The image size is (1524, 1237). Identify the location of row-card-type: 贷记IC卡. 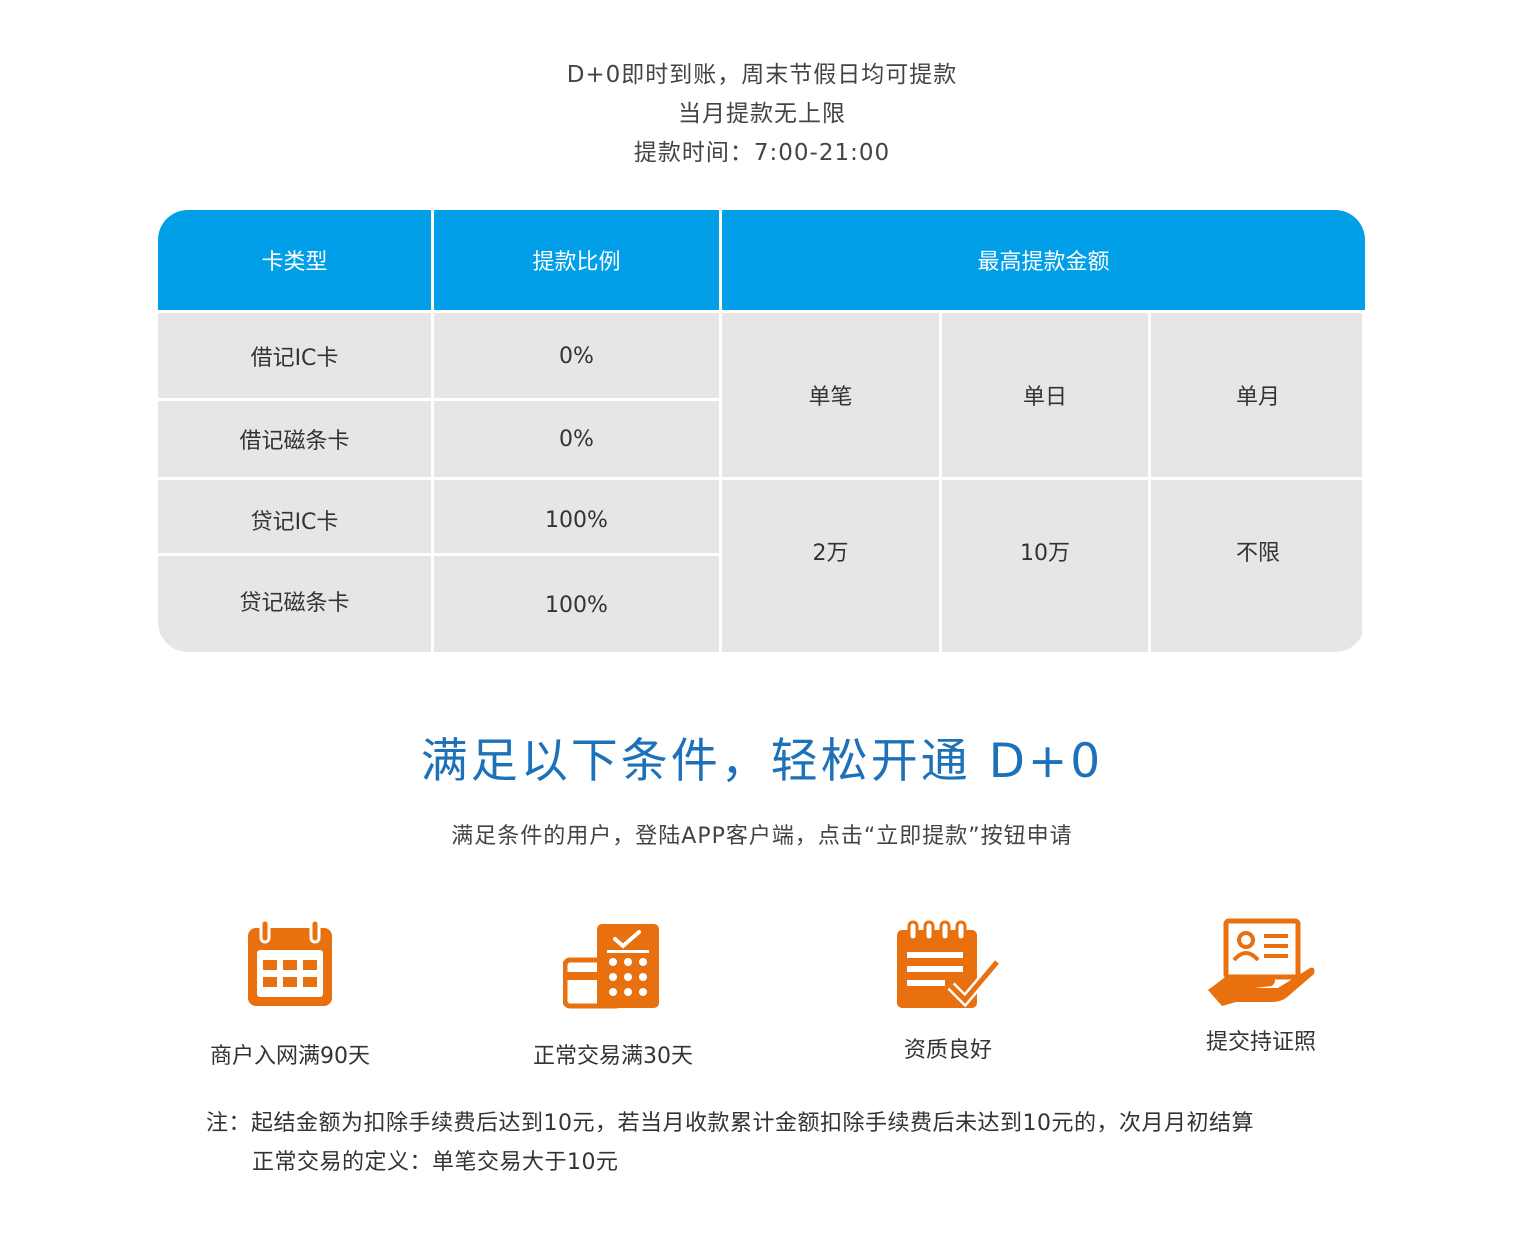
(294, 522).